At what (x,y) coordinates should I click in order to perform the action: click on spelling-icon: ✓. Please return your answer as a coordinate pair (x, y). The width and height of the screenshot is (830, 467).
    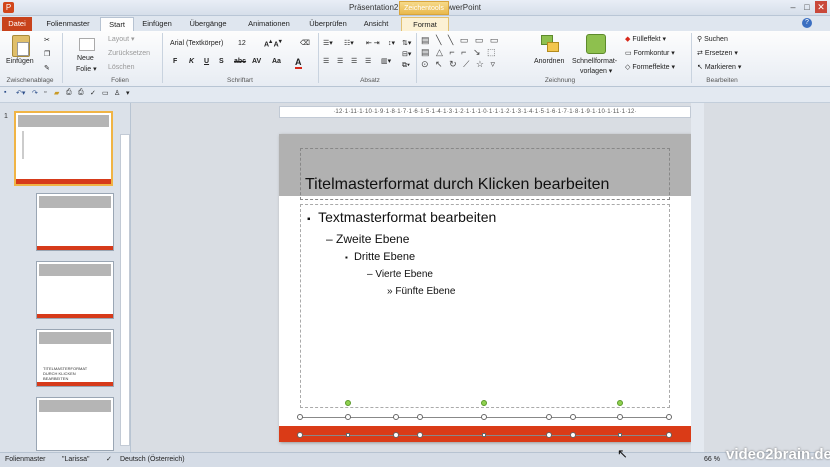
    Looking at the image, I should click on (93, 93).